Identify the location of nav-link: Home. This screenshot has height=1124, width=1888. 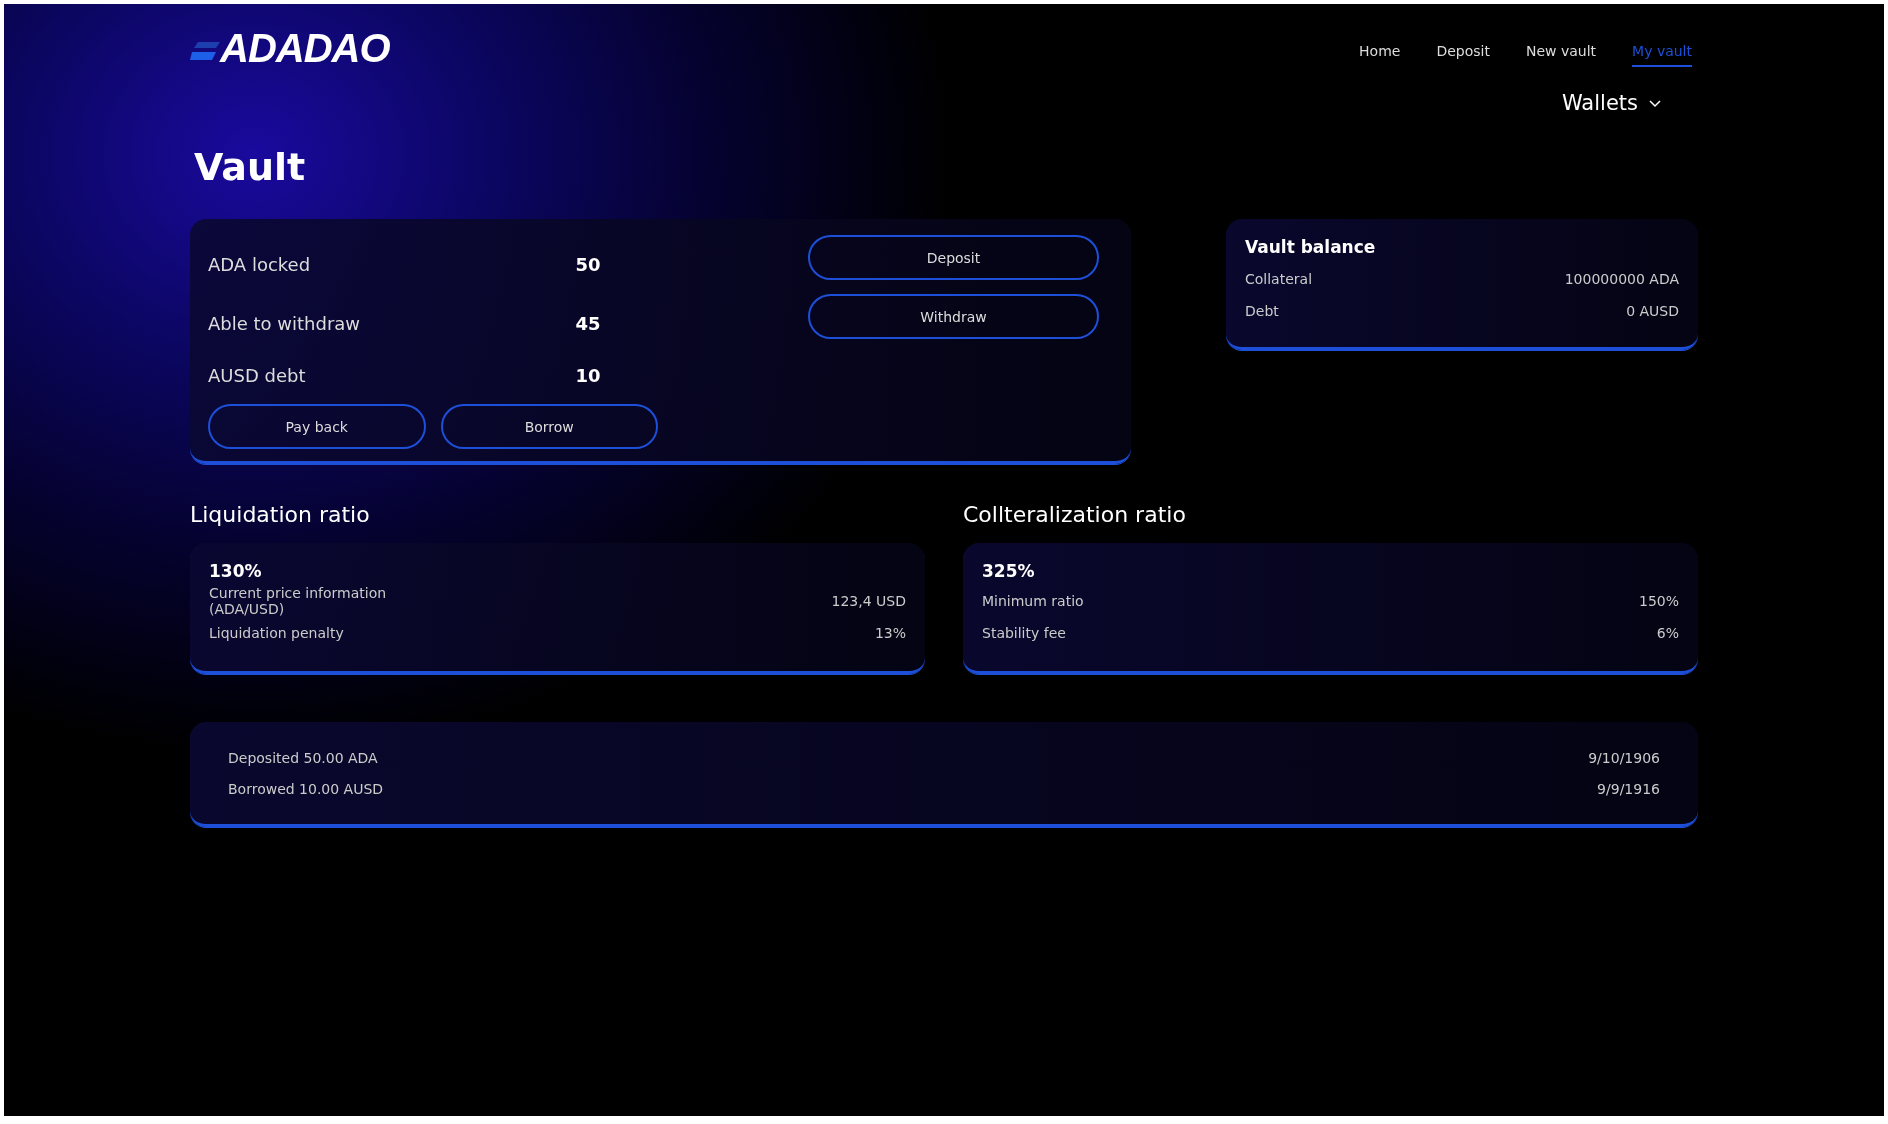
(1380, 54).